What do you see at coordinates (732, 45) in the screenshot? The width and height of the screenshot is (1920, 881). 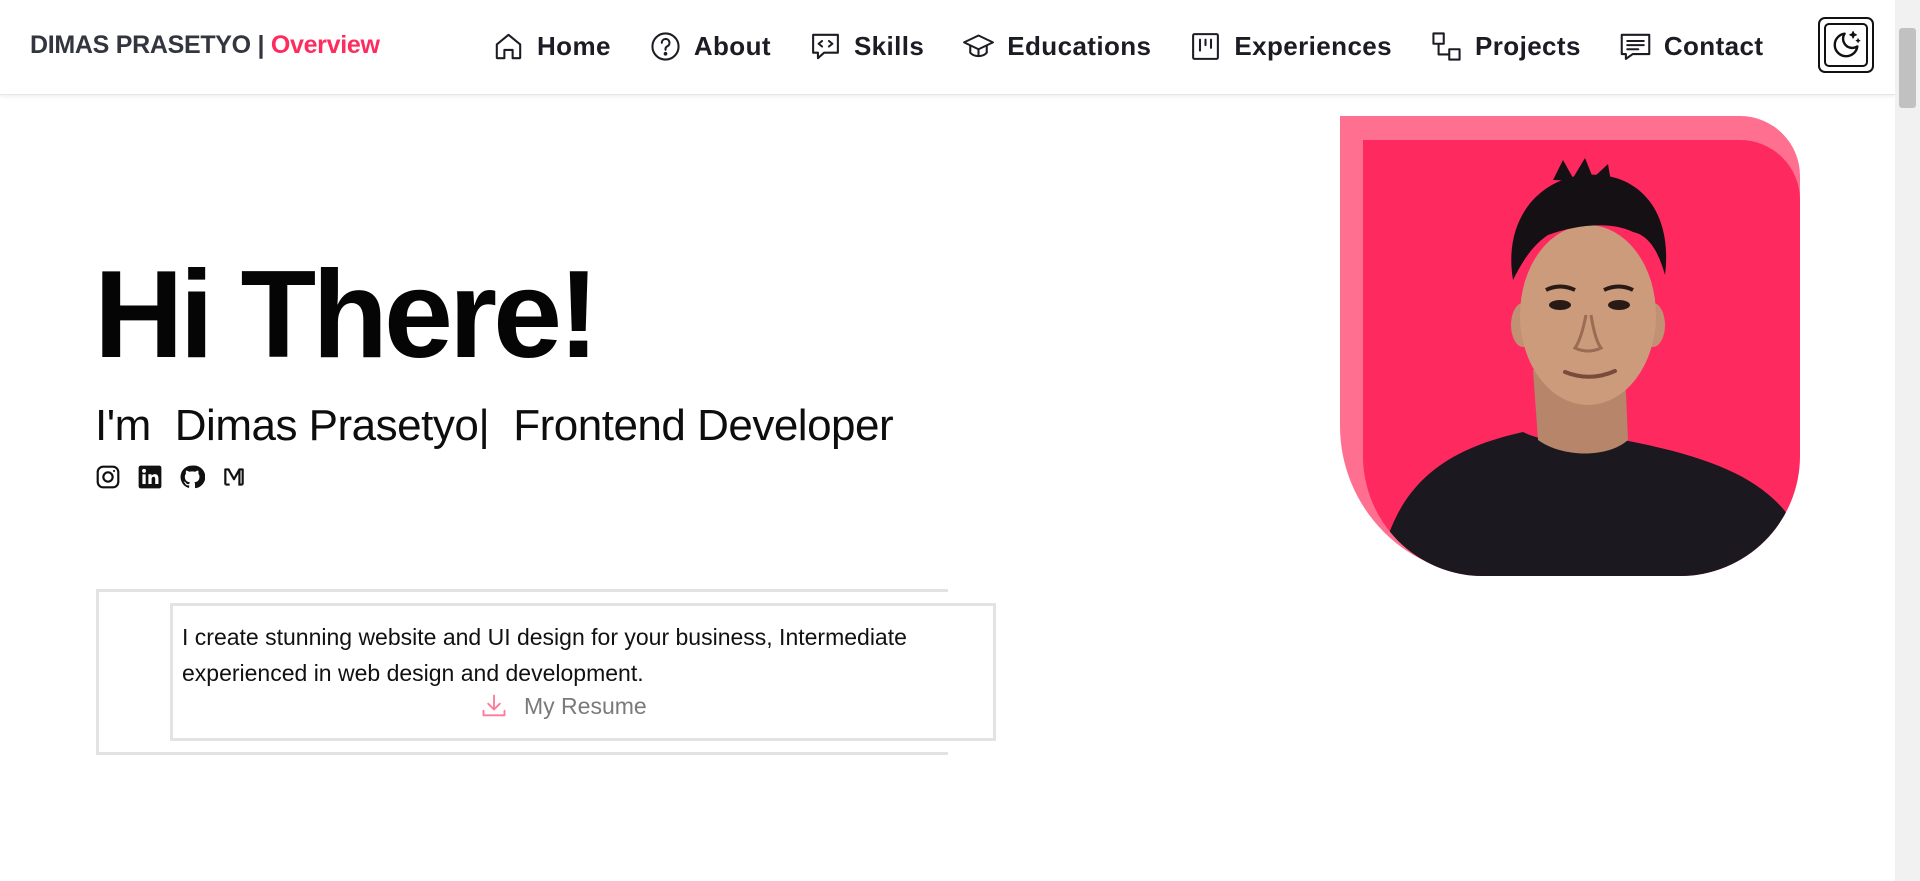 I see `nav-label-about: About` at bounding box center [732, 45].